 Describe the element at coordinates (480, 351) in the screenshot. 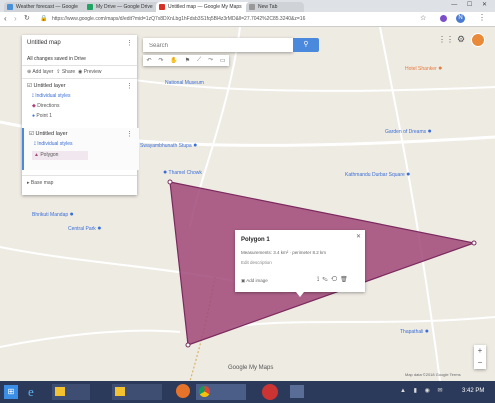

I see `zoom-in-button: +` at that location.